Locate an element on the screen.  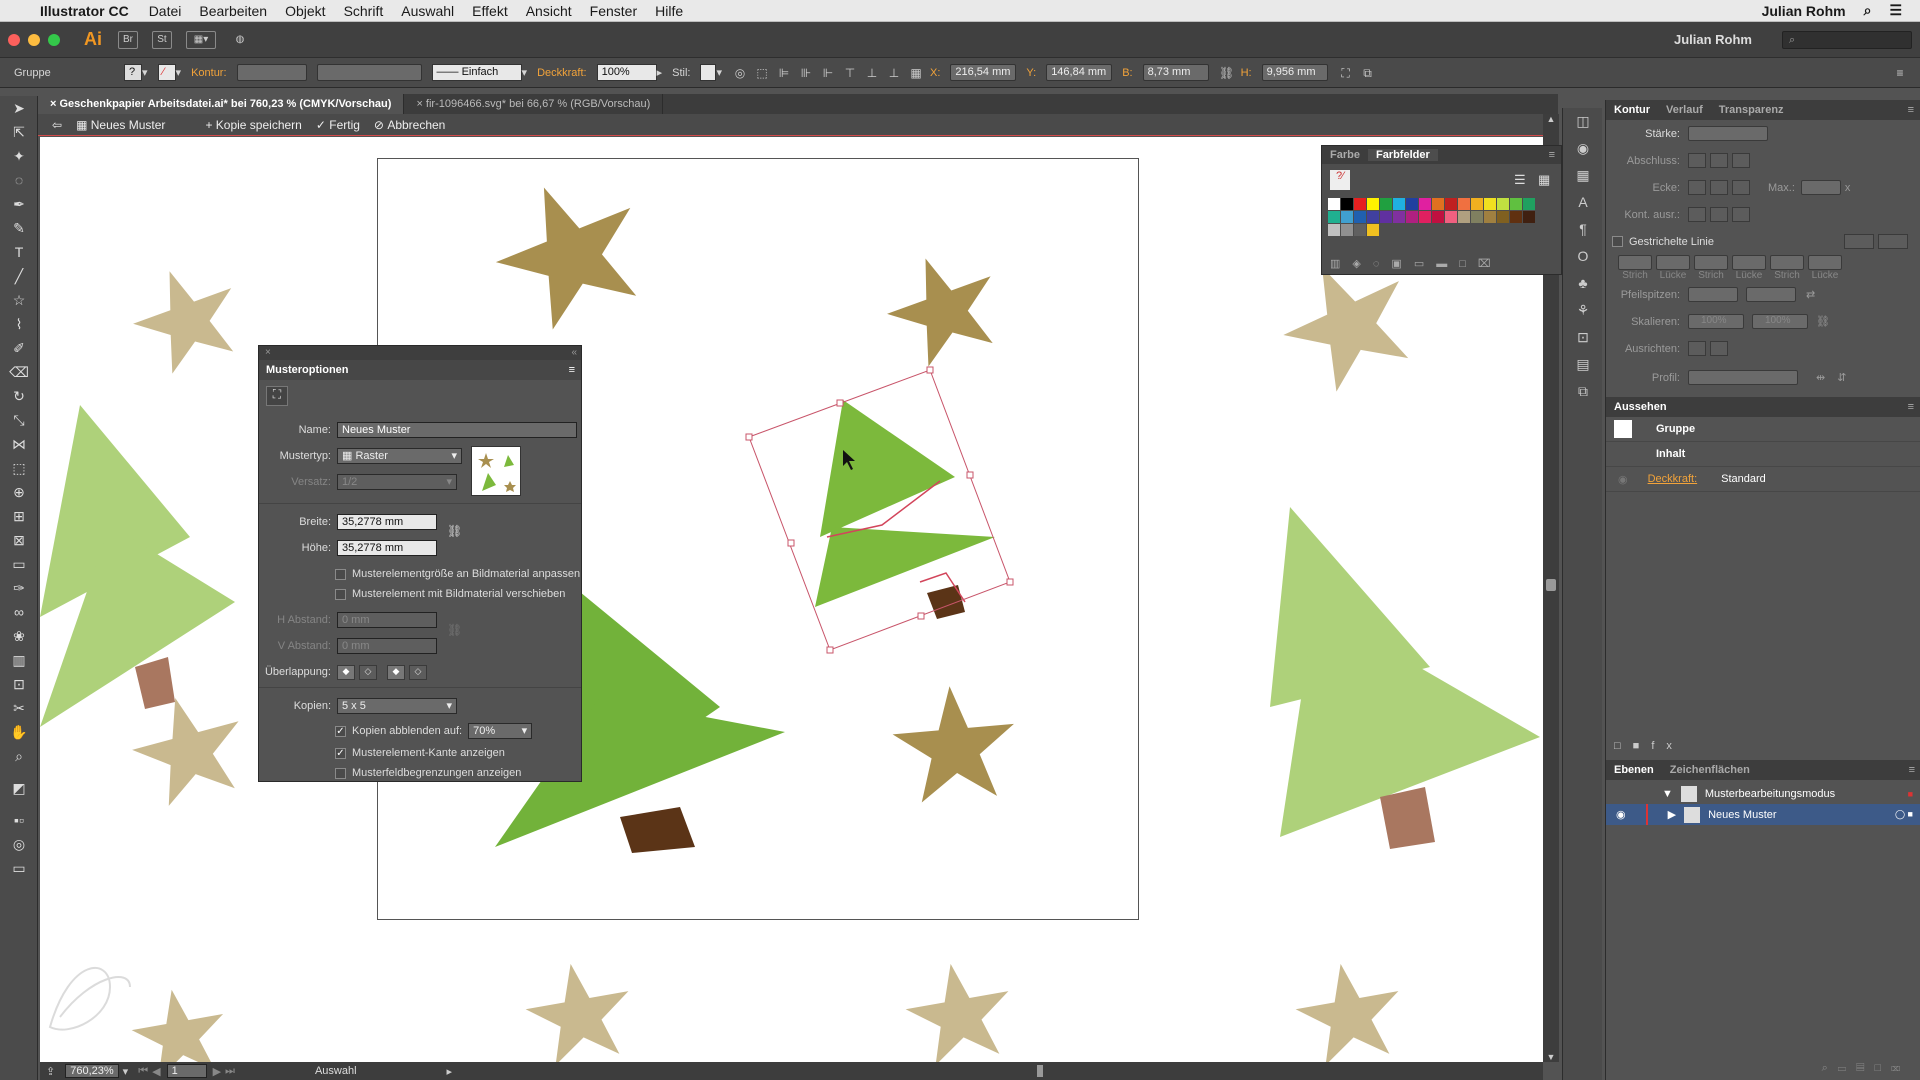
visibility-eye-icon: ◉ is located at coordinates (1623, 479).